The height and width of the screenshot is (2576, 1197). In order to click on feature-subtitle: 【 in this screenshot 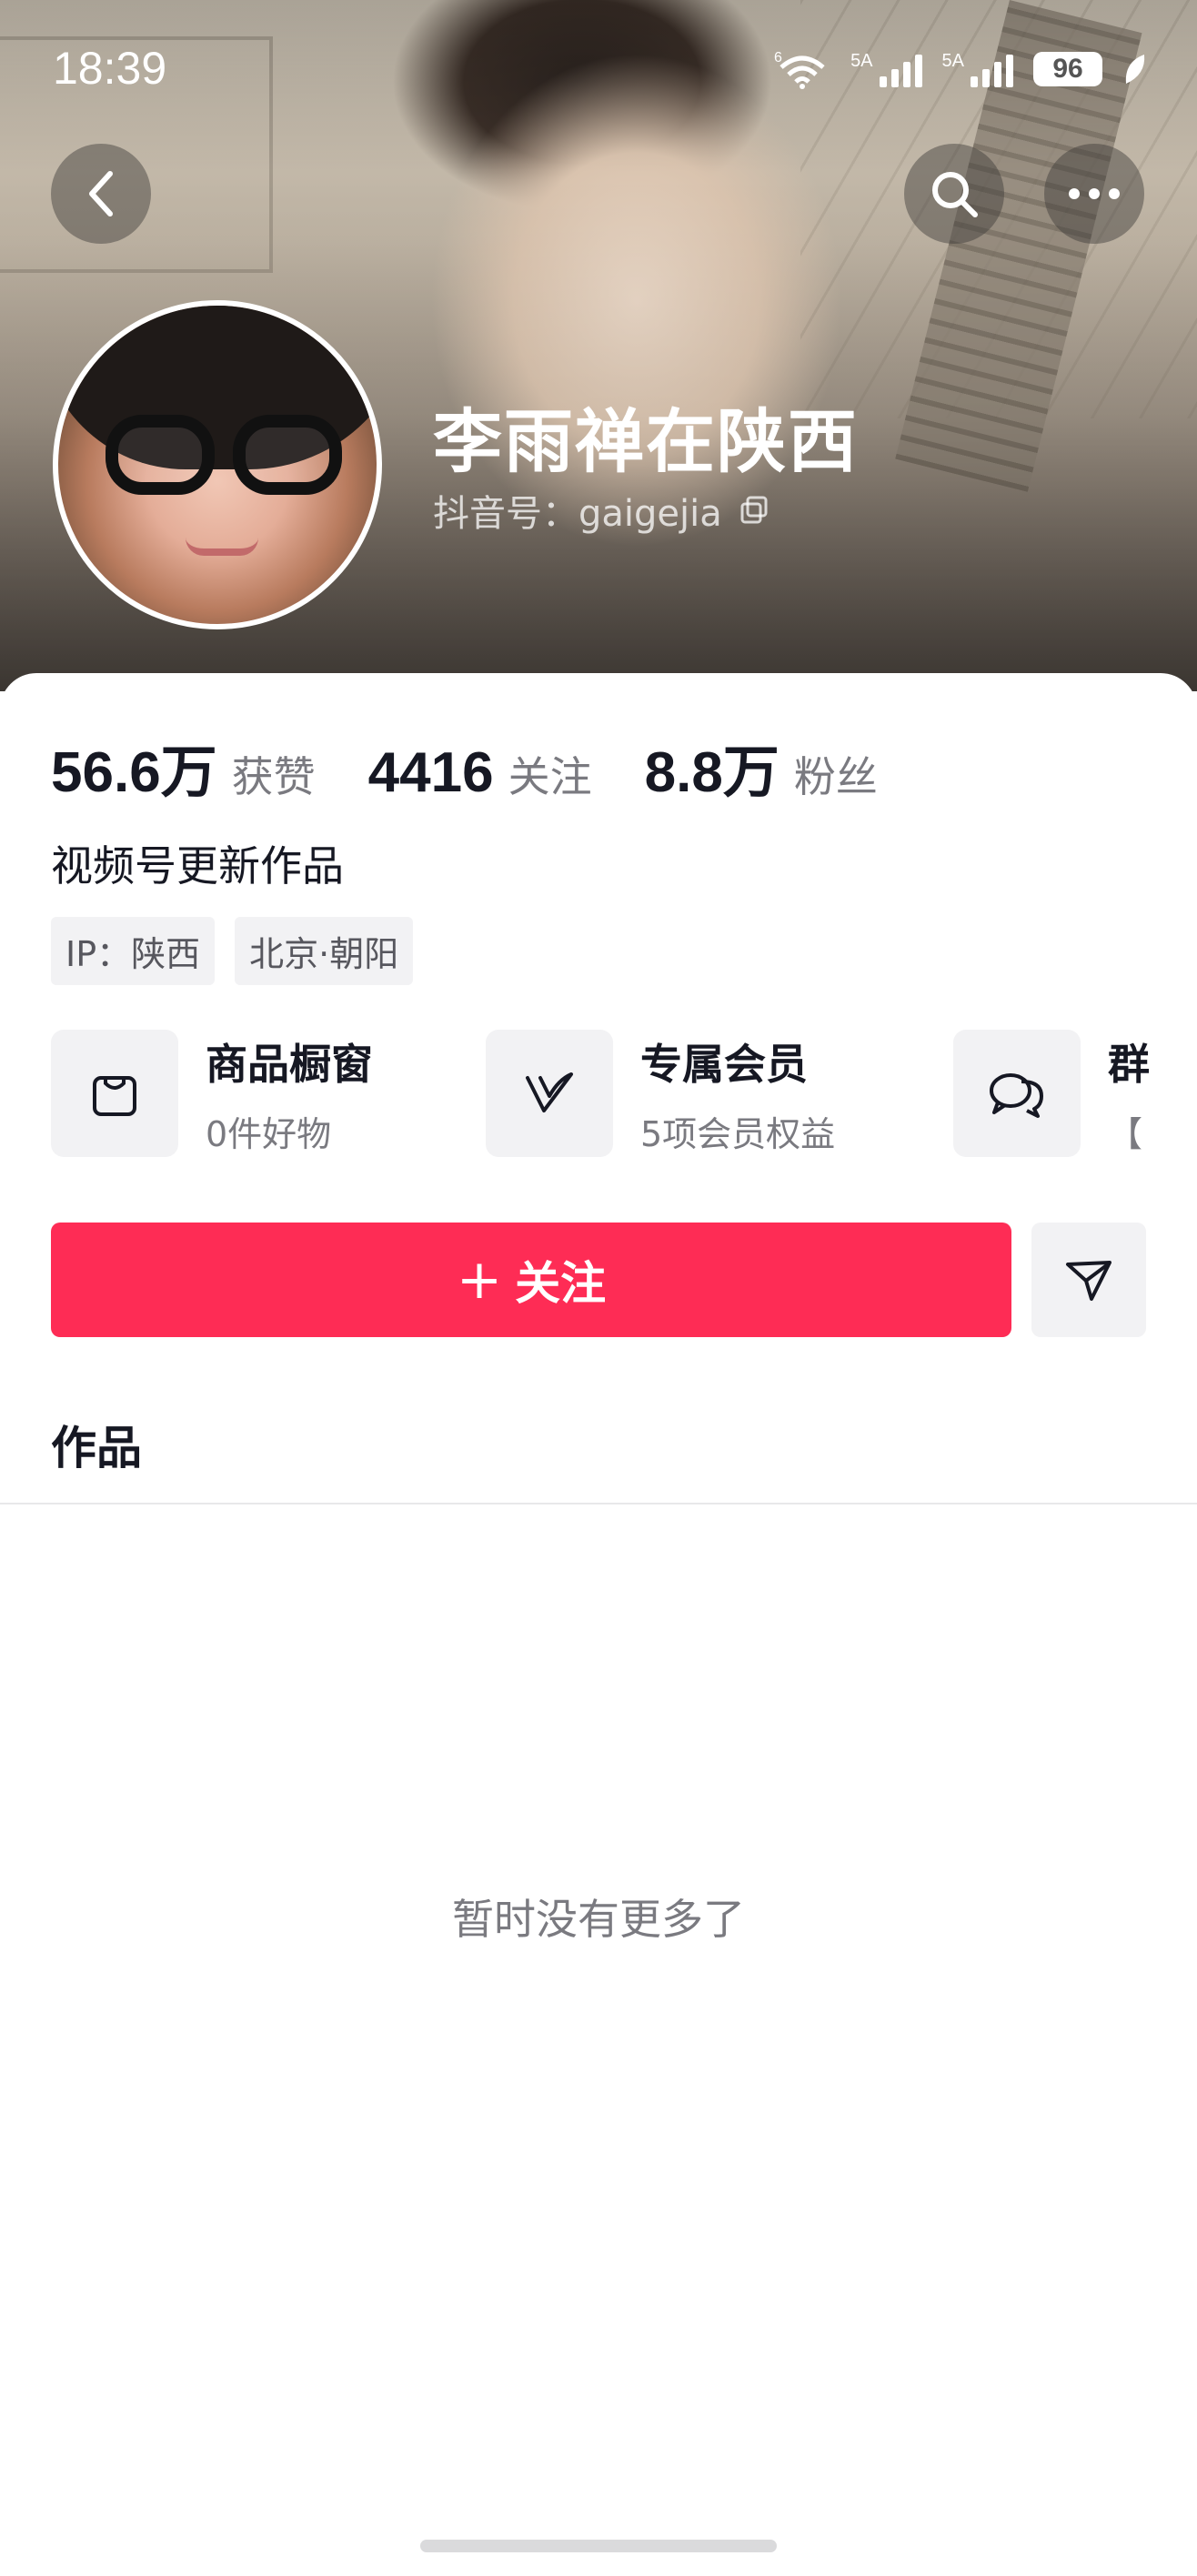, I will do `click(1125, 1133)`.